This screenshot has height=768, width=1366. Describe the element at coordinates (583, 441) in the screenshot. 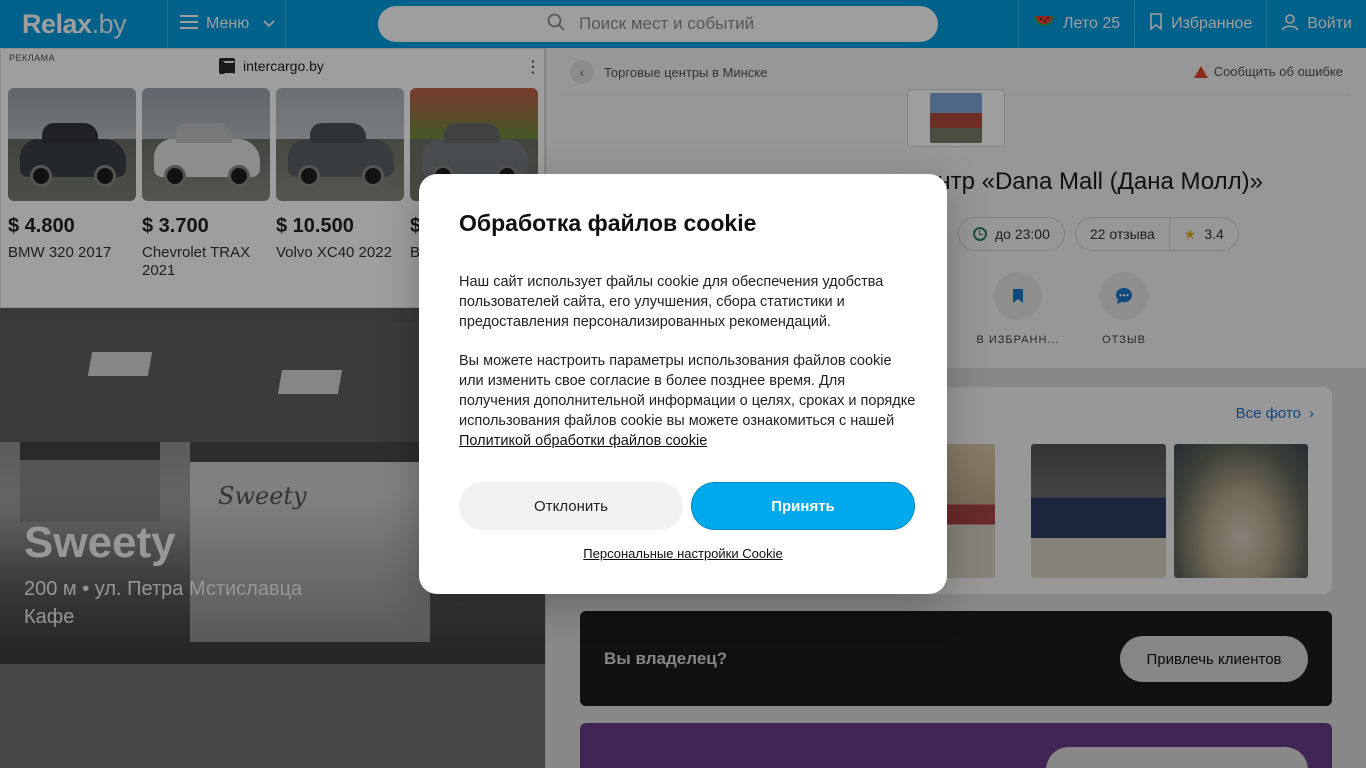

I see `cookie-policy-link: Политикой обработки файлов cookie` at that location.